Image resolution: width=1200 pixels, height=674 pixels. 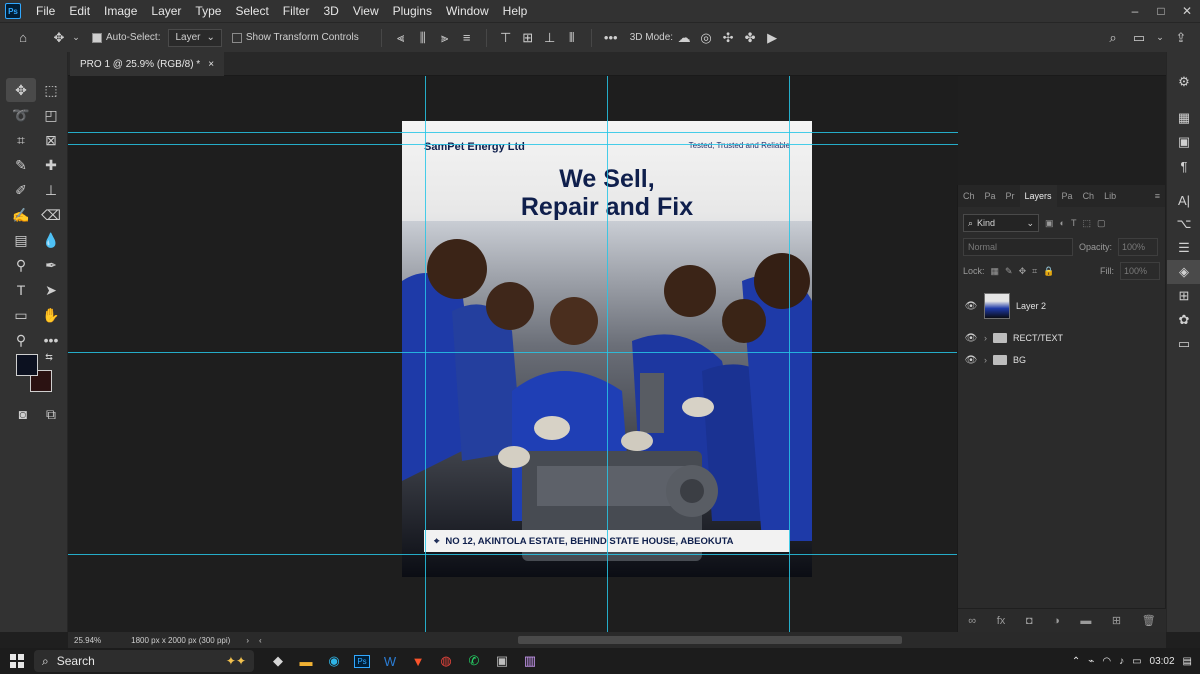 I want to click on character-icon: A|, so click(x=1183, y=200).